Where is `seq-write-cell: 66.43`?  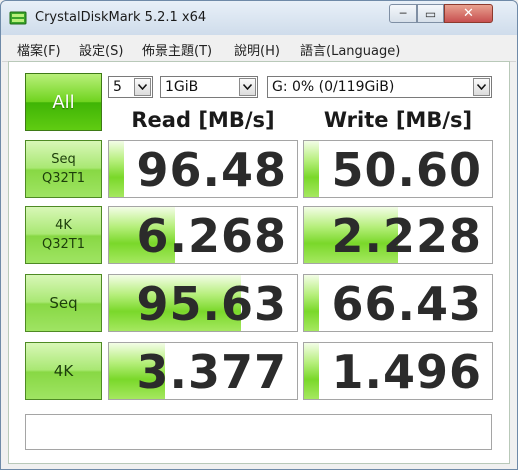 seq-write-cell: 66.43 is located at coordinates (398, 303).